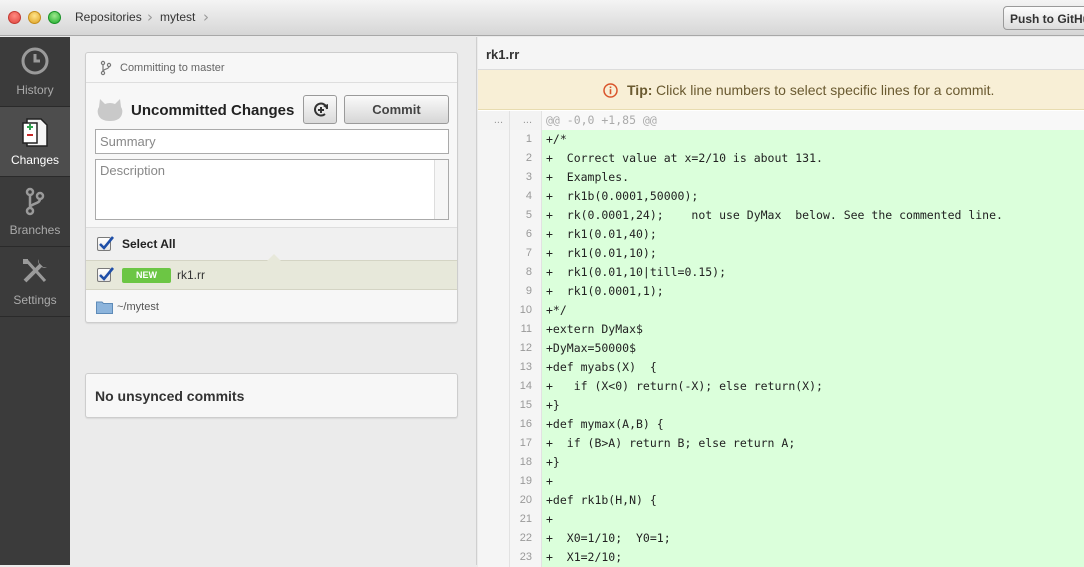  Describe the element at coordinates (526, 291) in the screenshot. I see `new-line-number: 9` at that location.